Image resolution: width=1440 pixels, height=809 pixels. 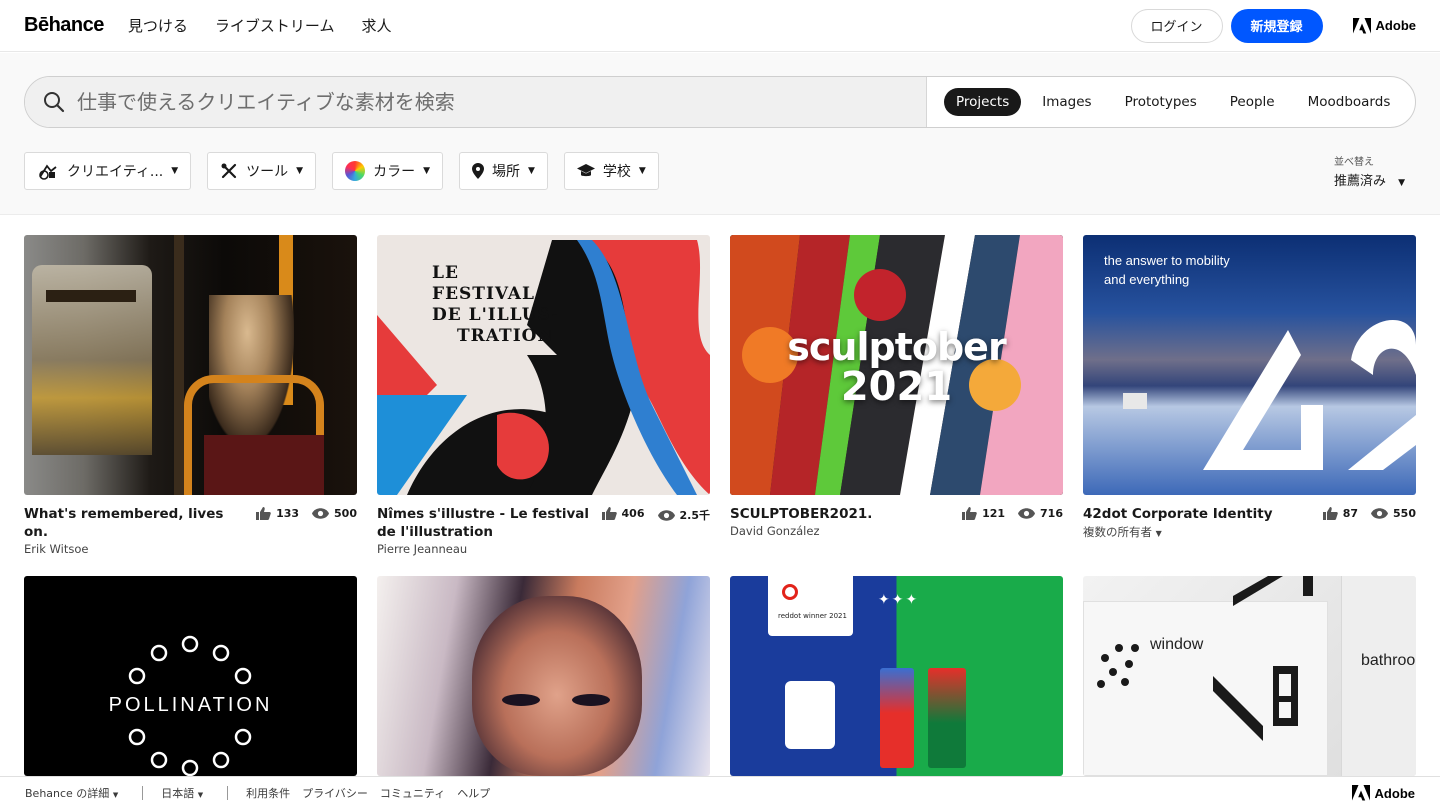 What do you see at coordinates (616, 172) in the screenshot?
I see `filter-school-label: 学校` at bounding box center [616, 172].